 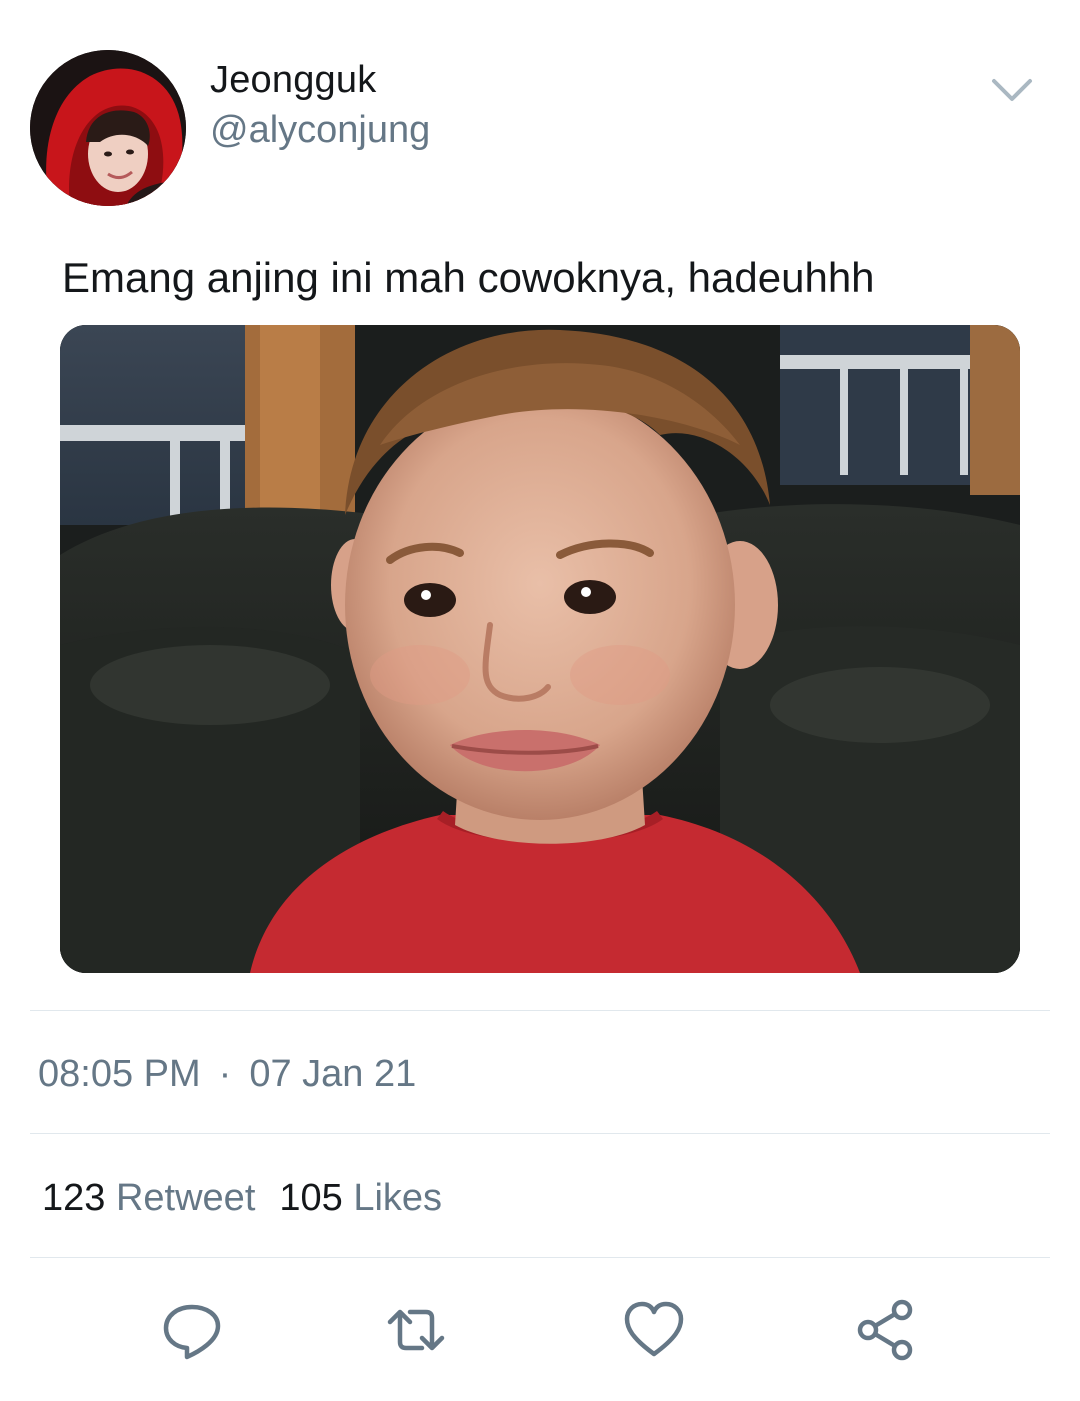 I want to click on tweet-date: 07 Jan 21, so click(x=333, y=1074).